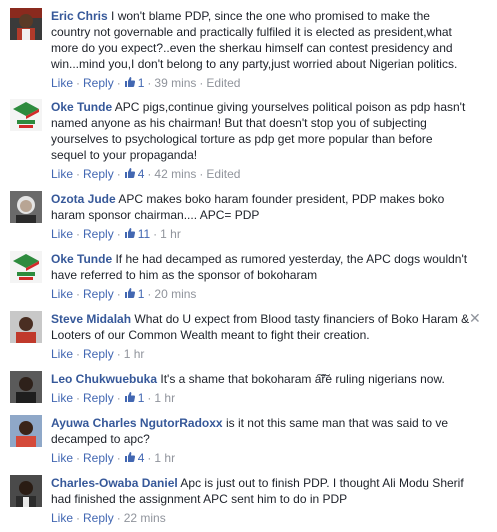 The height and width of the screenshot is (532, 497). I want to click on comment-actions: Like · Reply · 22 mins, so click(108, 518).